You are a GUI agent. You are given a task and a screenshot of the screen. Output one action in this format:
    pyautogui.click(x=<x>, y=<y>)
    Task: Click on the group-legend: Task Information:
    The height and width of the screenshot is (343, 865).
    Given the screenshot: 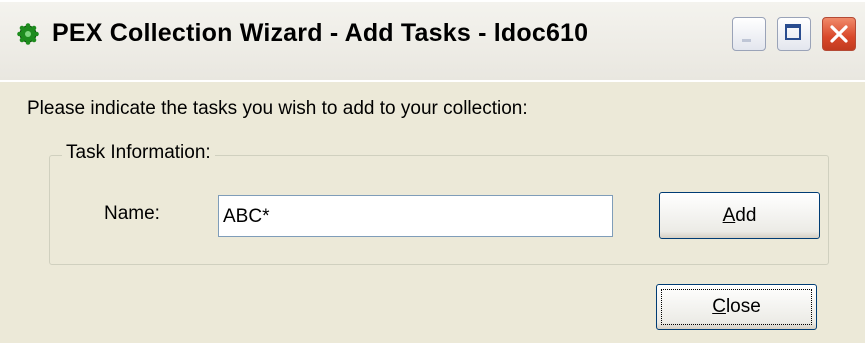 What is the action you would take?
    pyautogui.click(x=138, y=153)
    